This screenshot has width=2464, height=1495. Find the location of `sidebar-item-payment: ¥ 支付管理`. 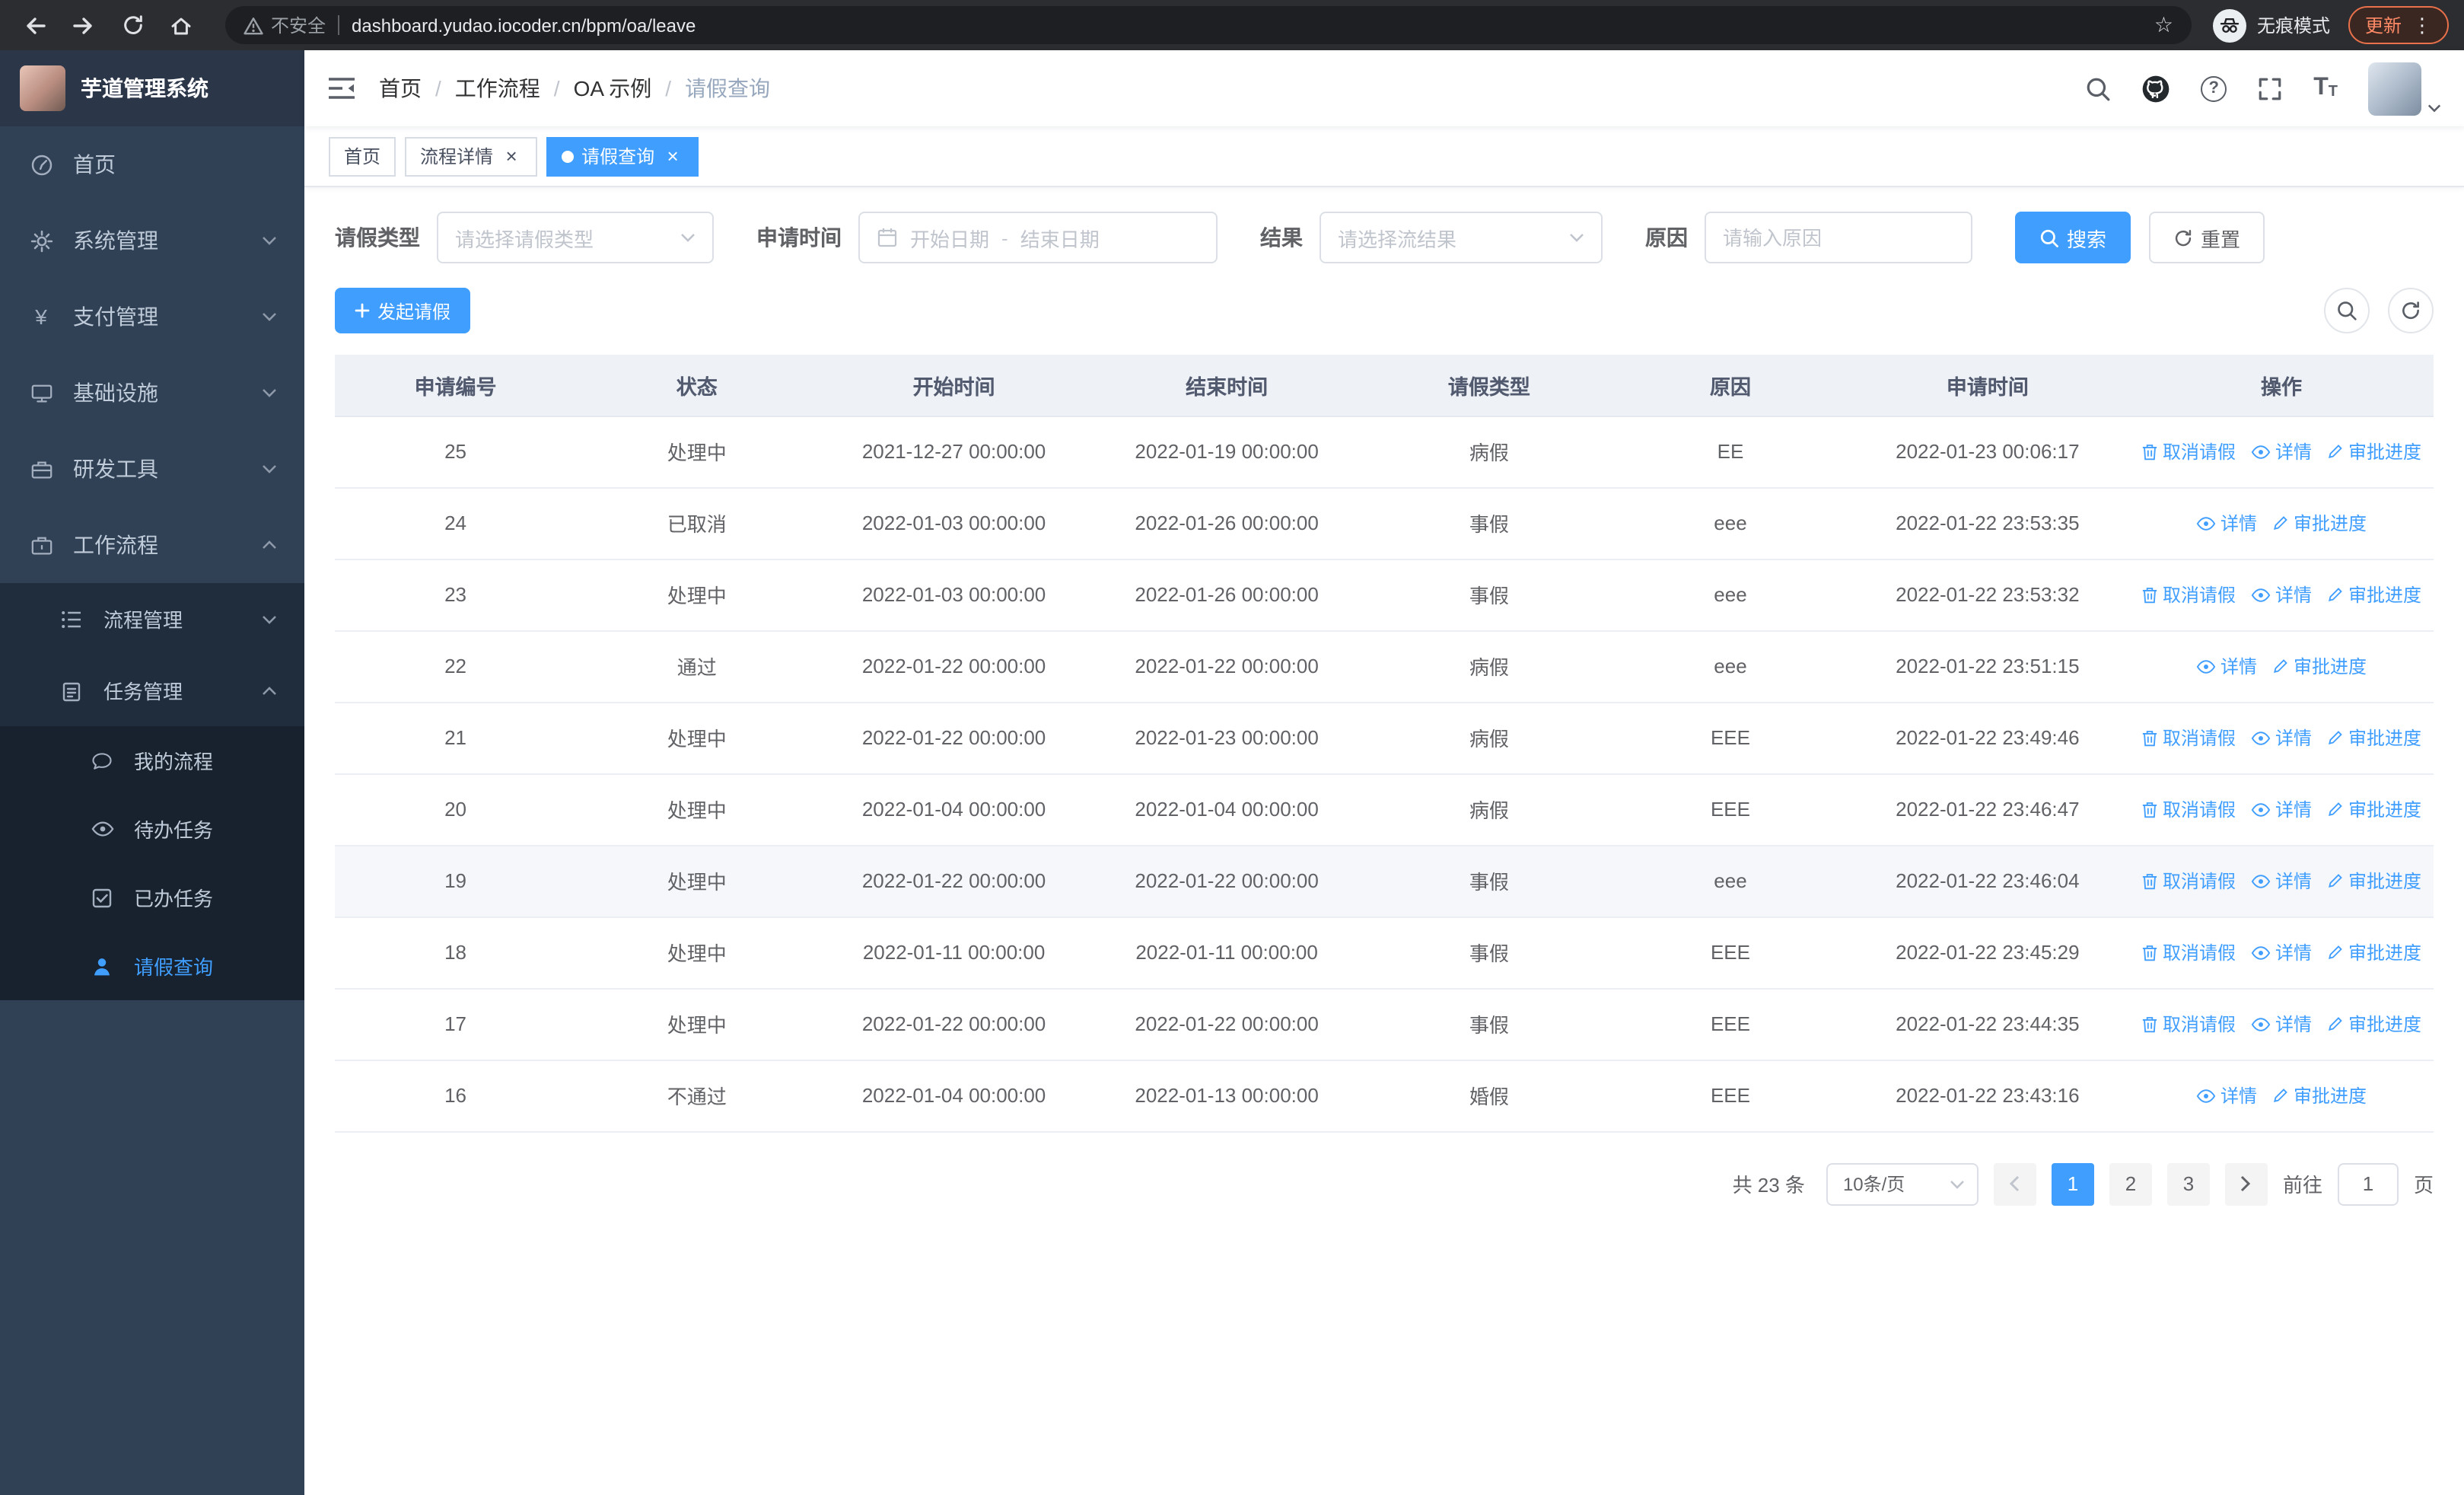

sidebar-item-payment: ¥ 支付管理 is located at coordinates (152, 317).